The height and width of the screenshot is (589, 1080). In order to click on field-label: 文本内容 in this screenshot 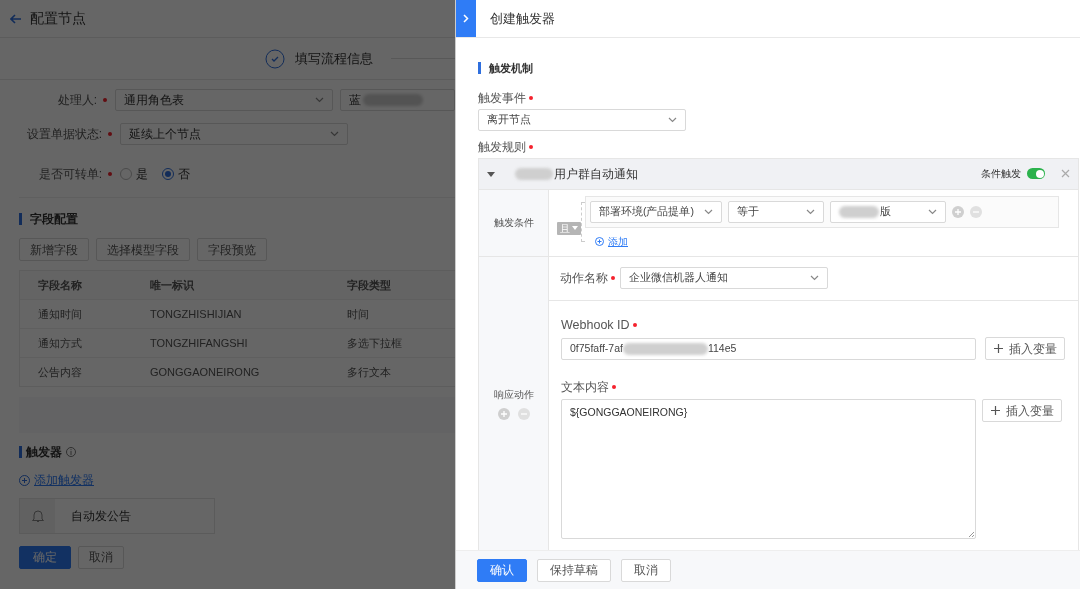, I will do `click(585, 388)`.